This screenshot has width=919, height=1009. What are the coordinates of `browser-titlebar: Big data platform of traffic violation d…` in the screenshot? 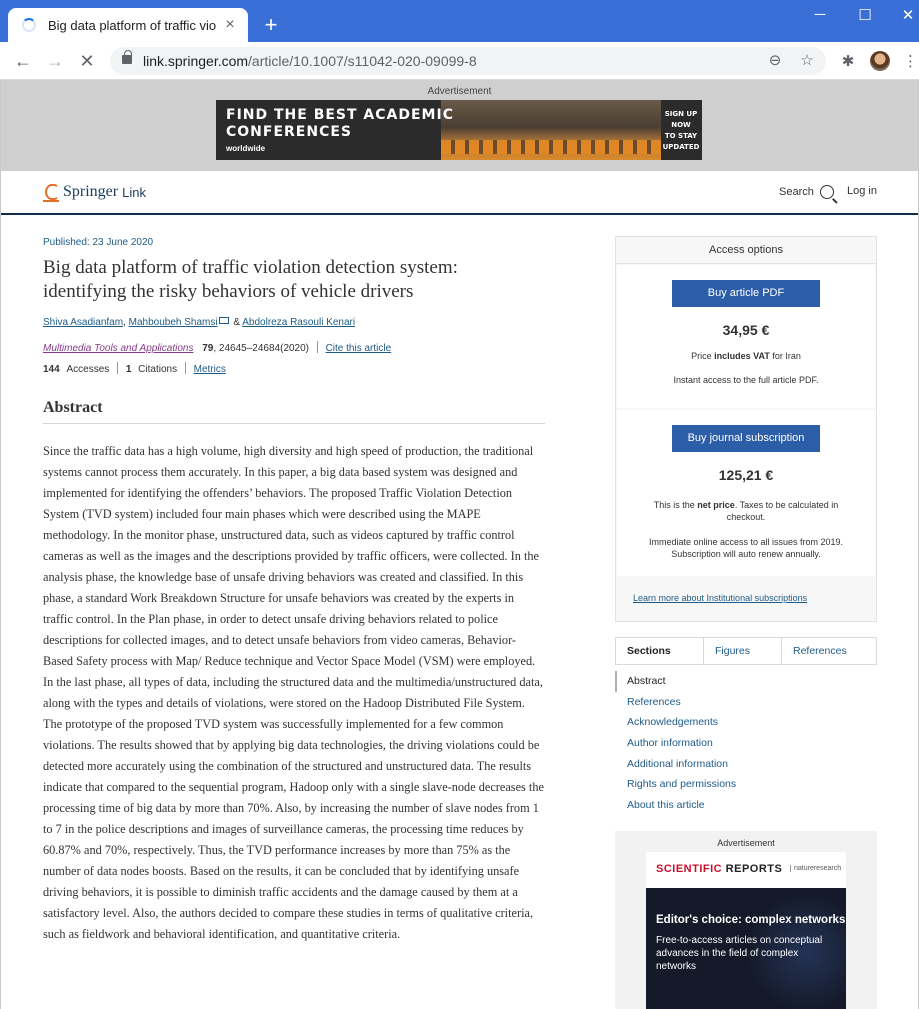 It's located at (459, 21).